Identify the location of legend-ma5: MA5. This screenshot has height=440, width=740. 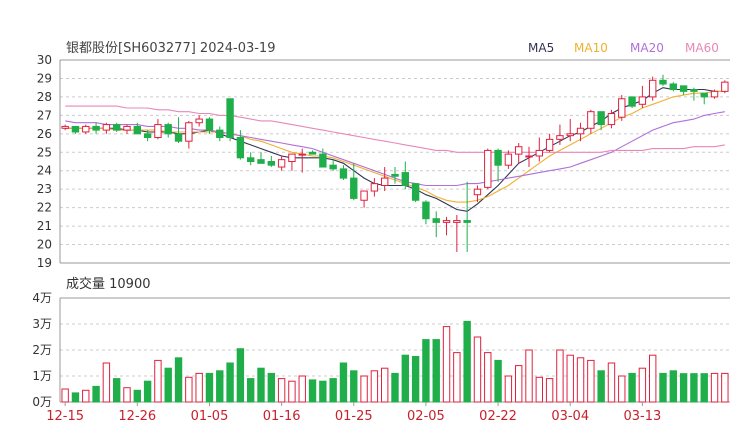
(541, 48).